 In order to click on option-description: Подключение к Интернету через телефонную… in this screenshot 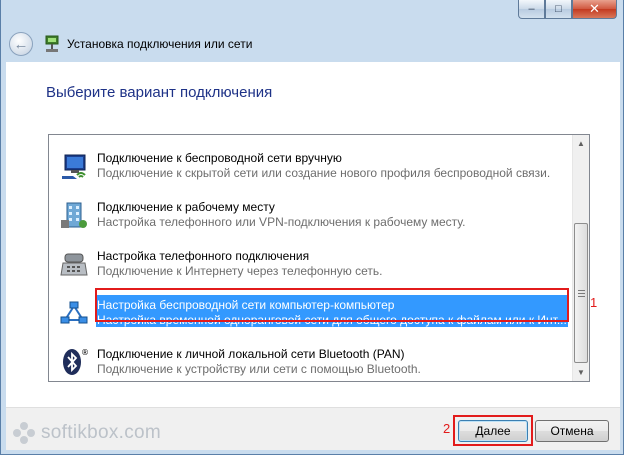, I will do `click(240, 271)`.